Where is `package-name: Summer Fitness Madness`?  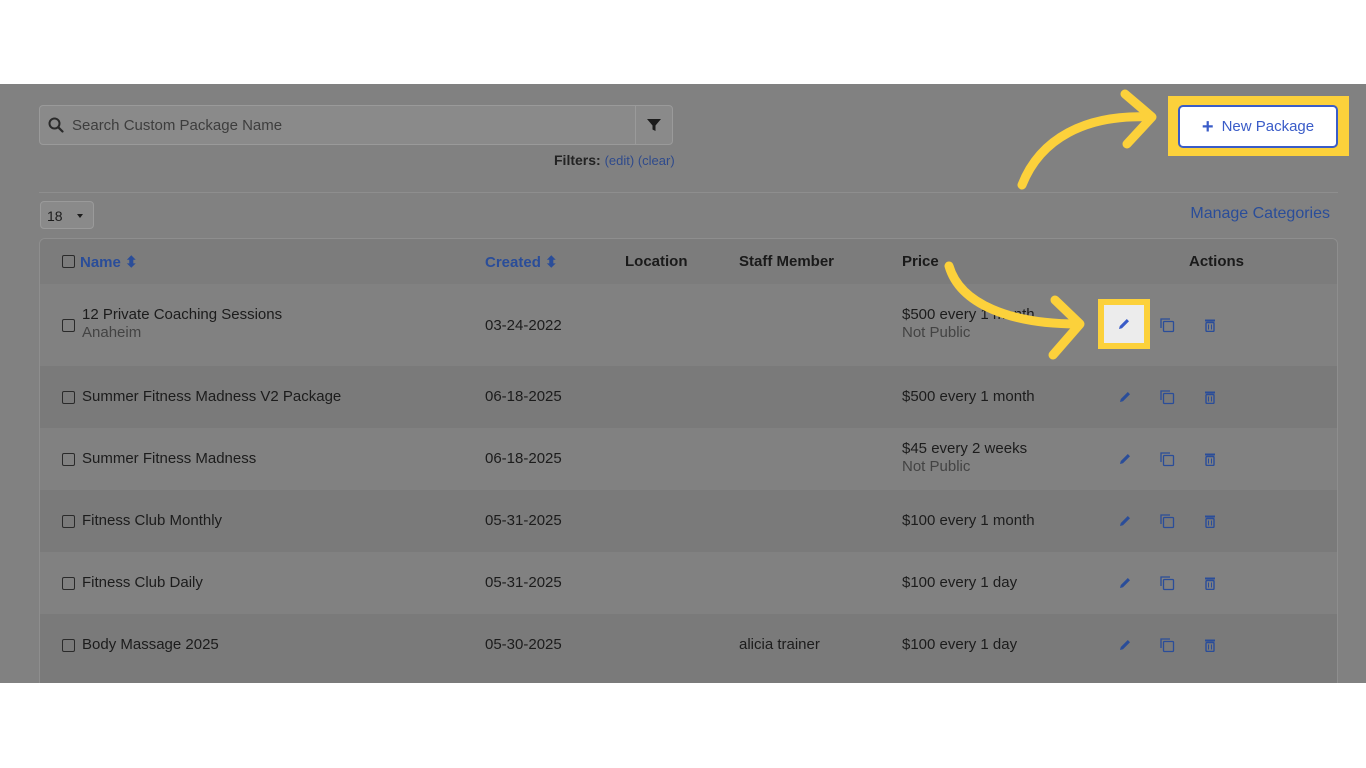 package-name: Summer Fitness Madness is located at coordinates (169, 458).